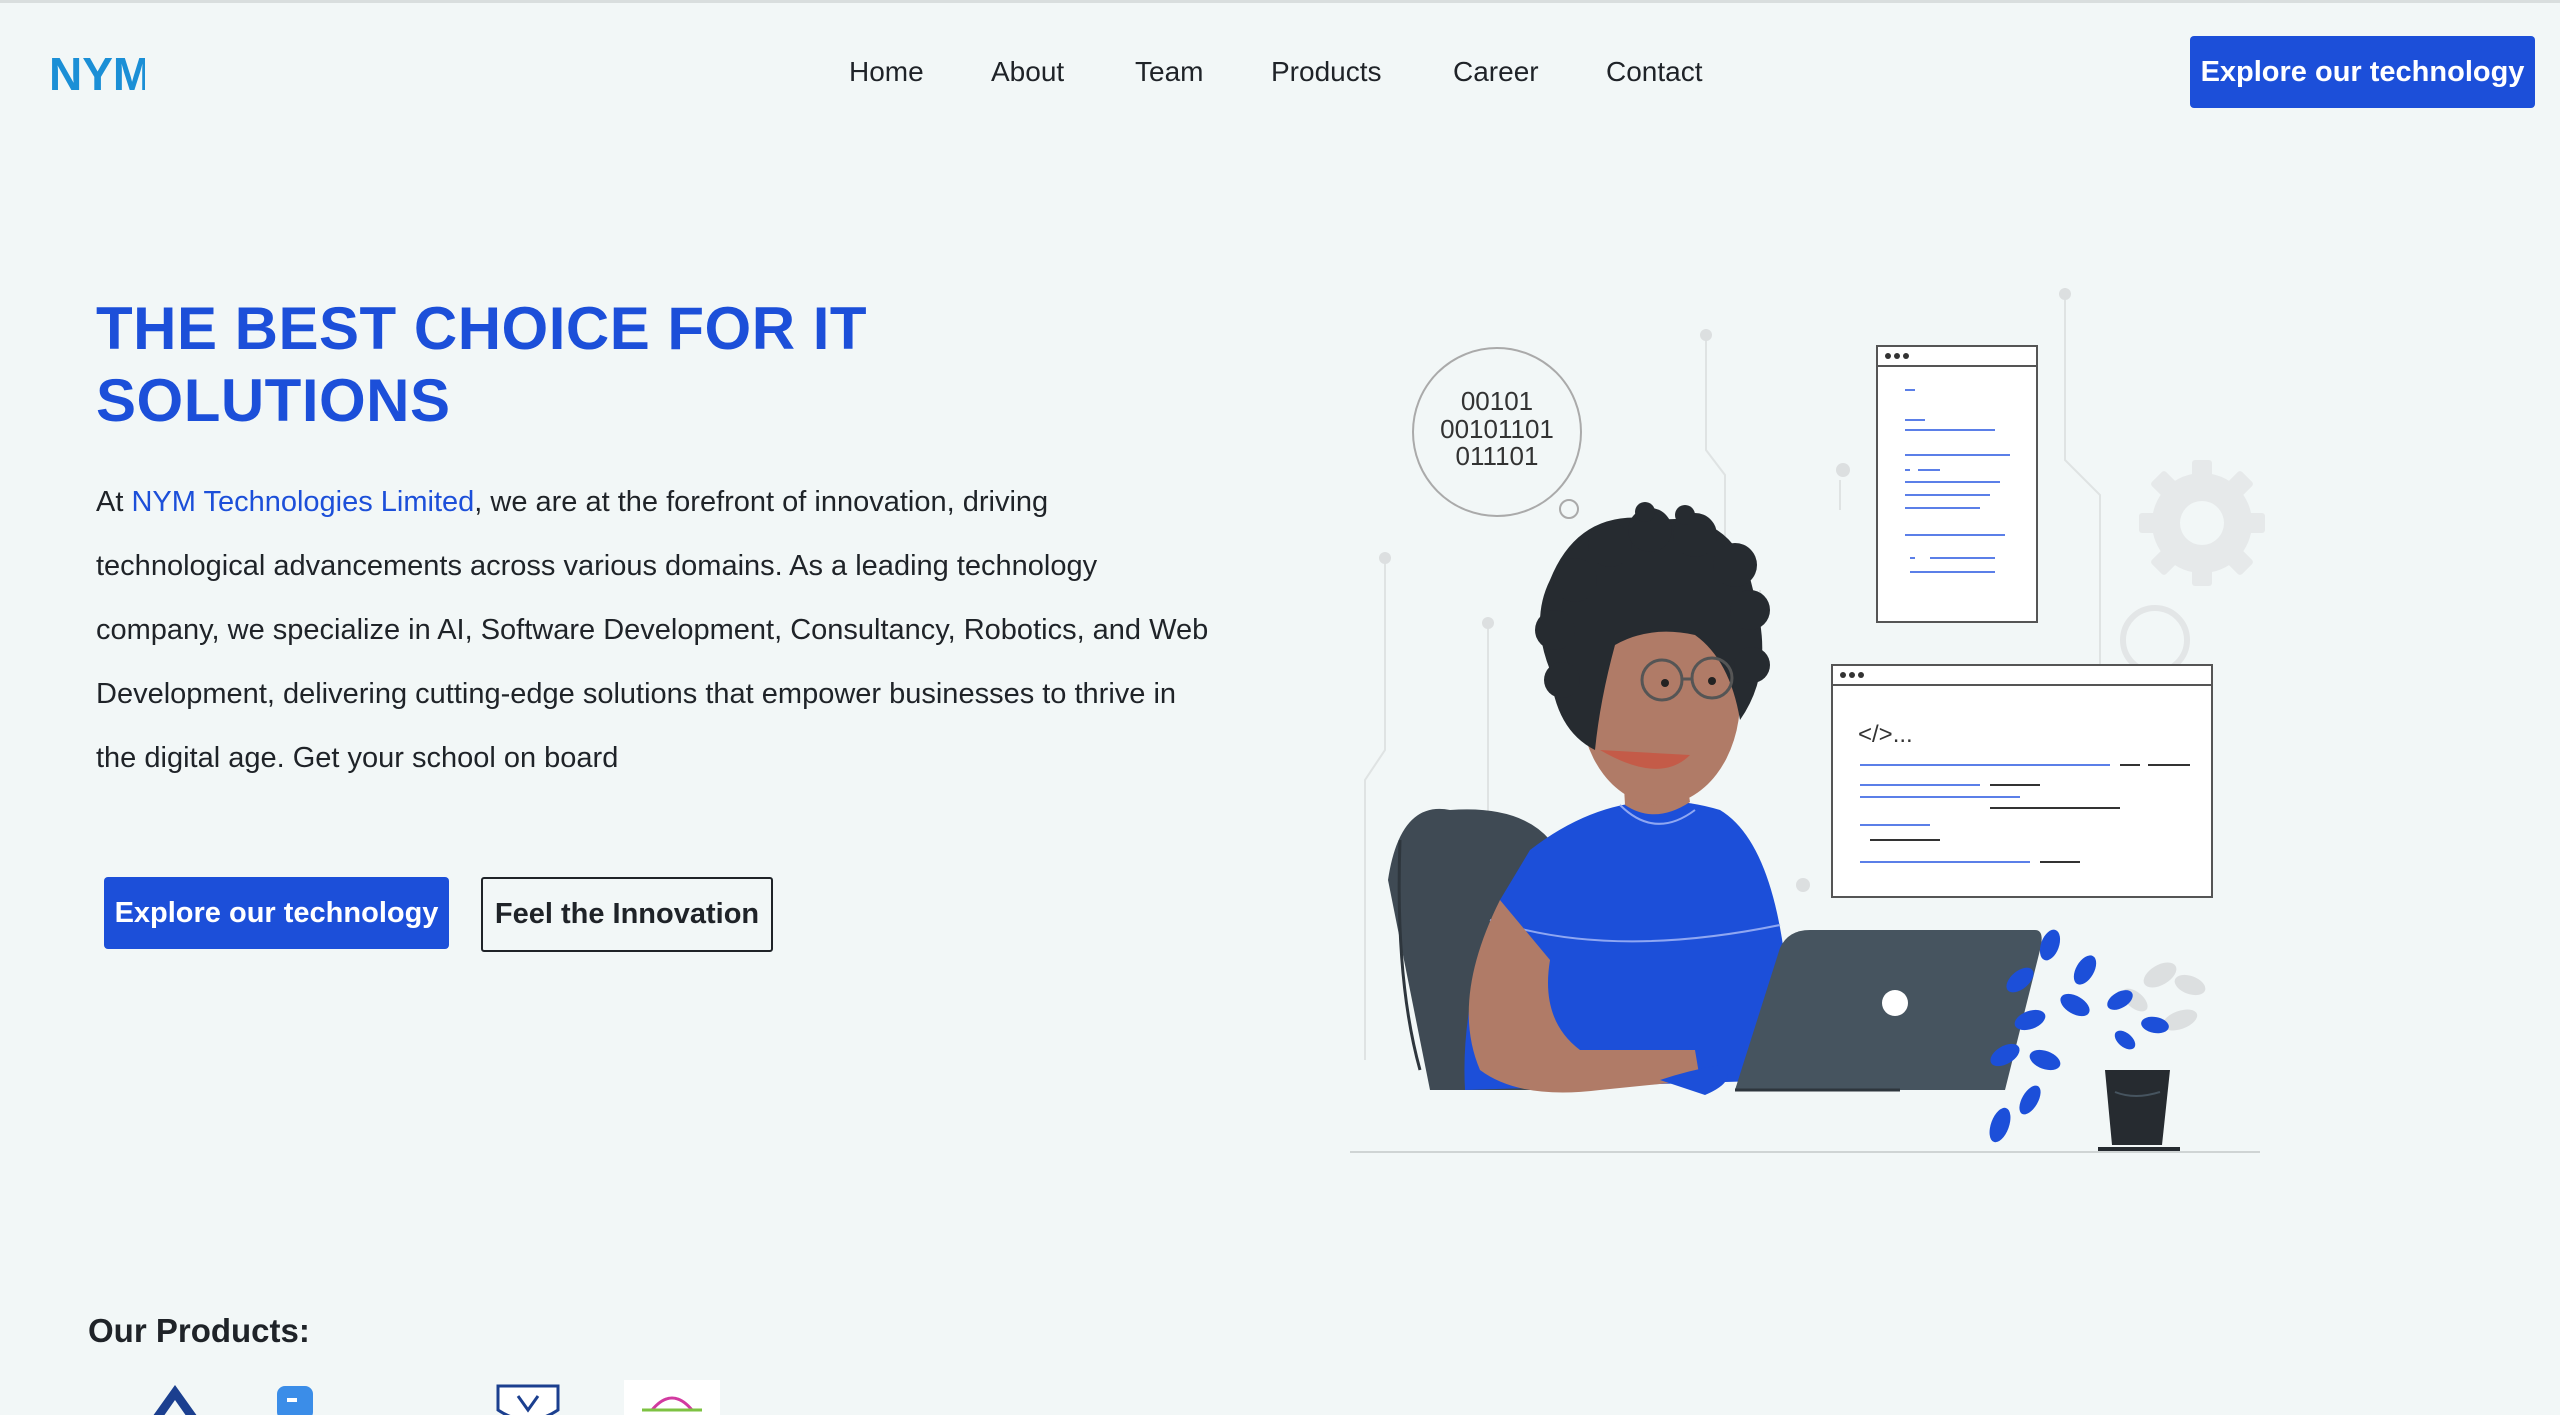 This screenshot has width=2560, height=1415. Describe the element at coordinates (2155, 640) in the screenshot. I see `small-gear-icon` at that location.